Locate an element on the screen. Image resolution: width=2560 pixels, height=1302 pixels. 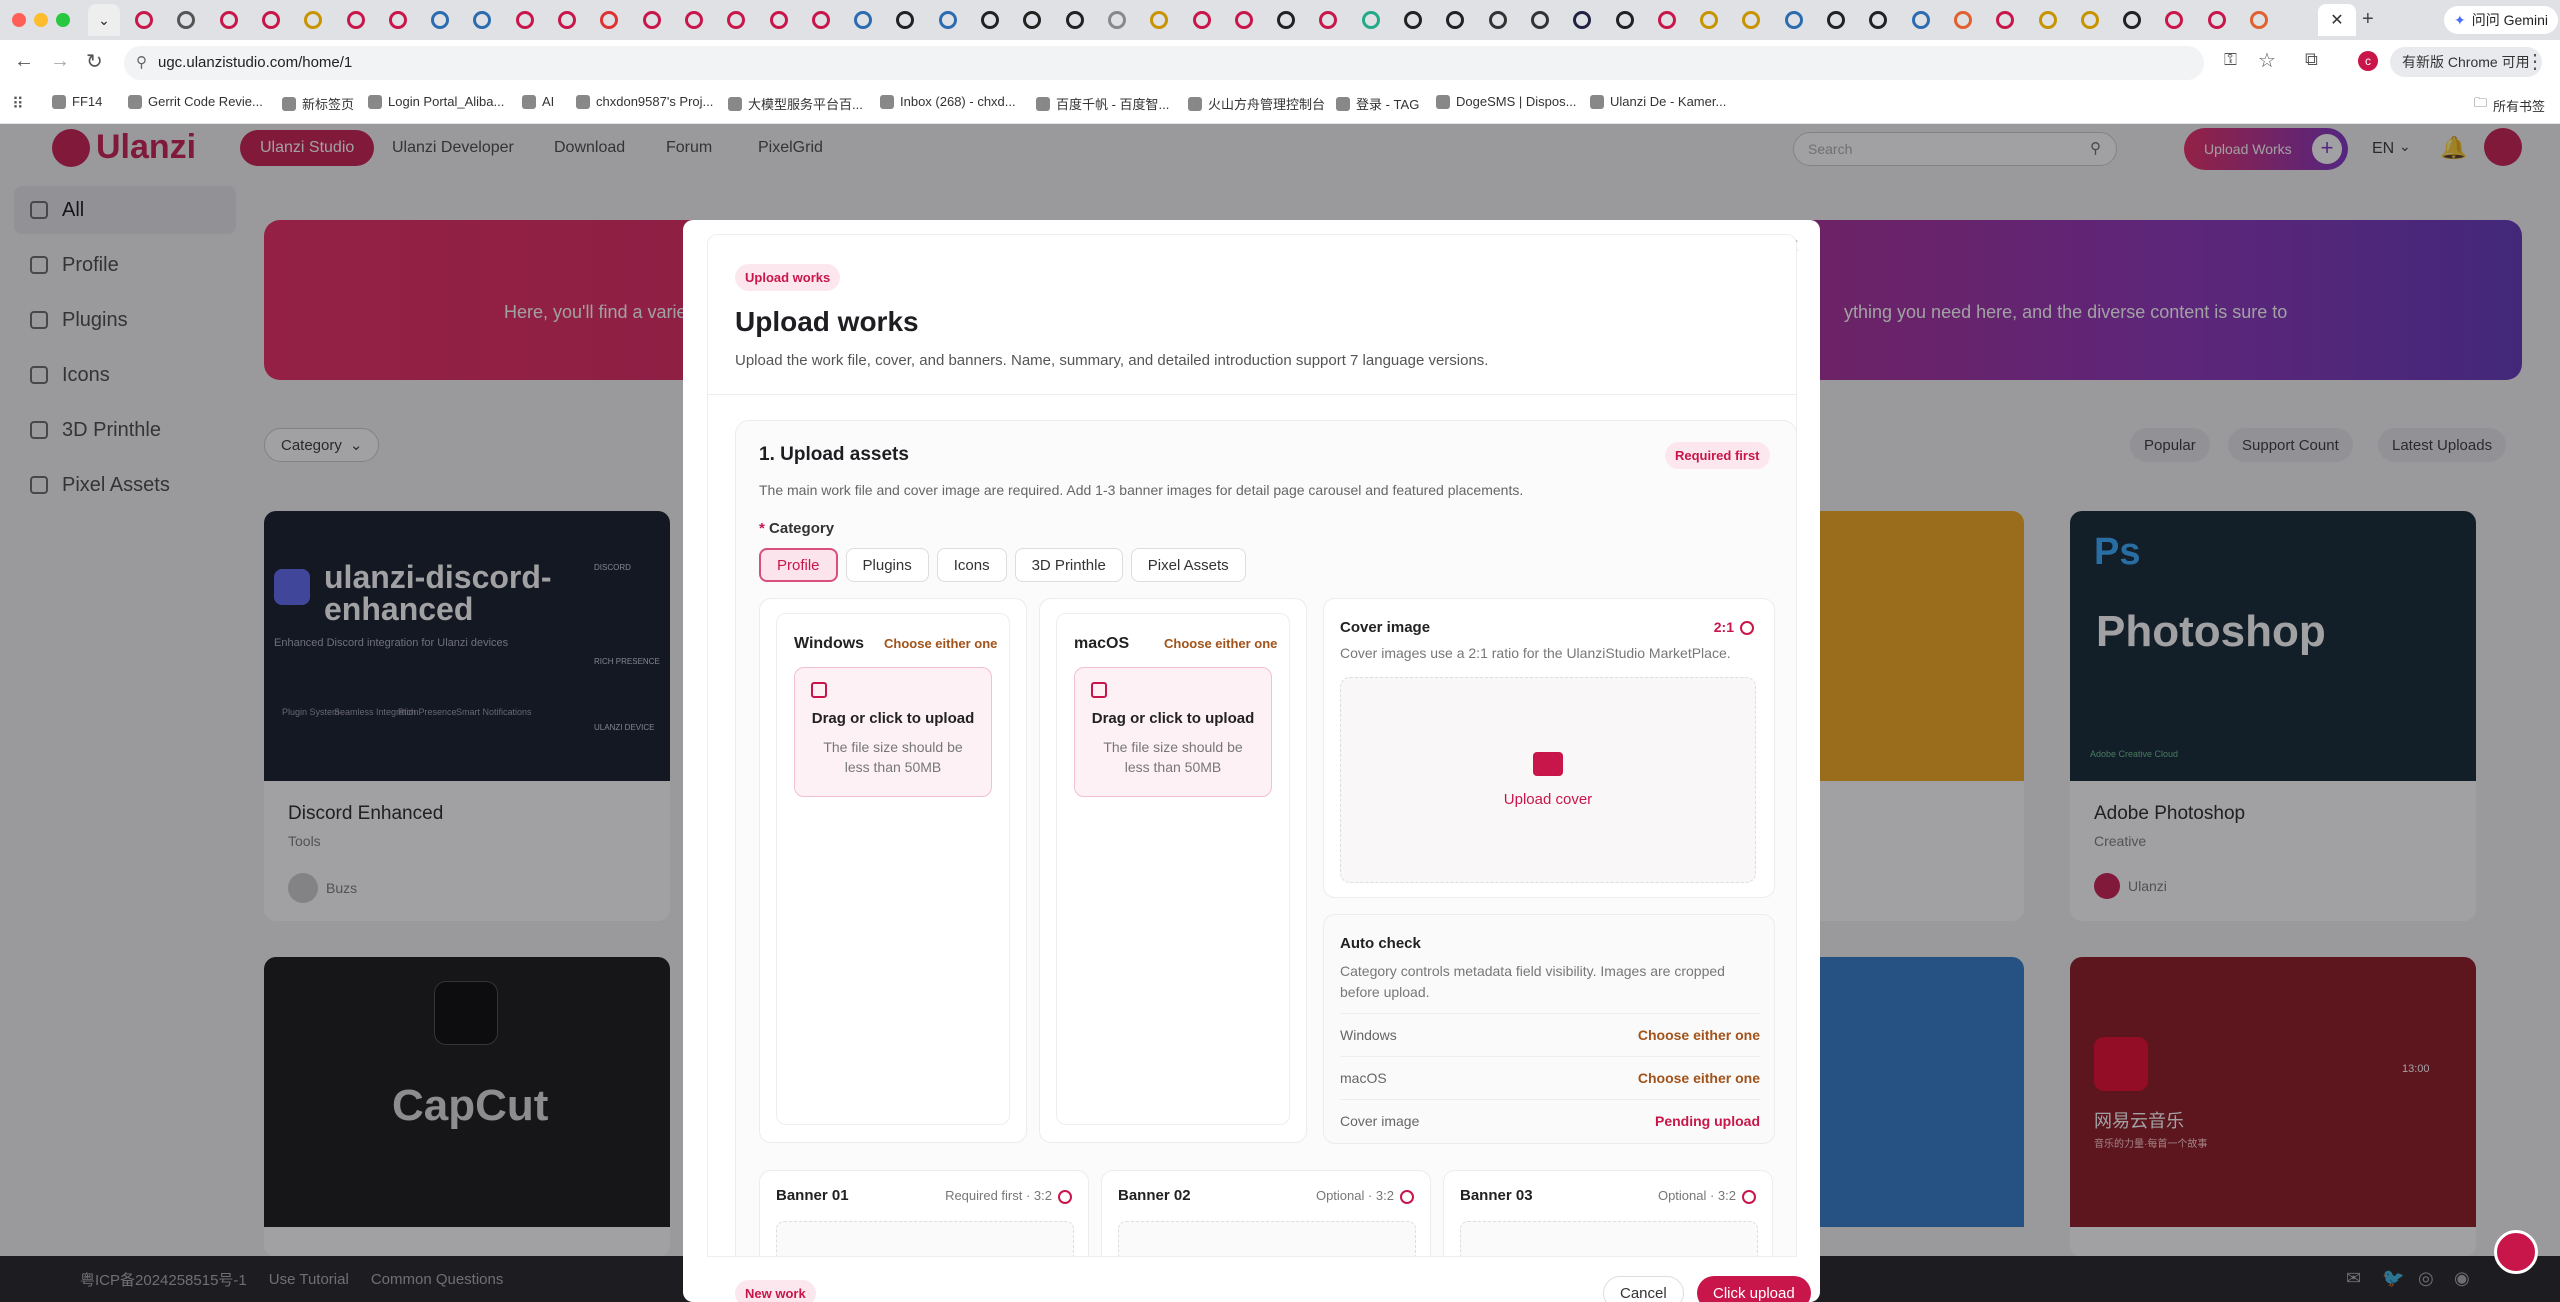
maximize-window-button is located at coordinates (63, 20).